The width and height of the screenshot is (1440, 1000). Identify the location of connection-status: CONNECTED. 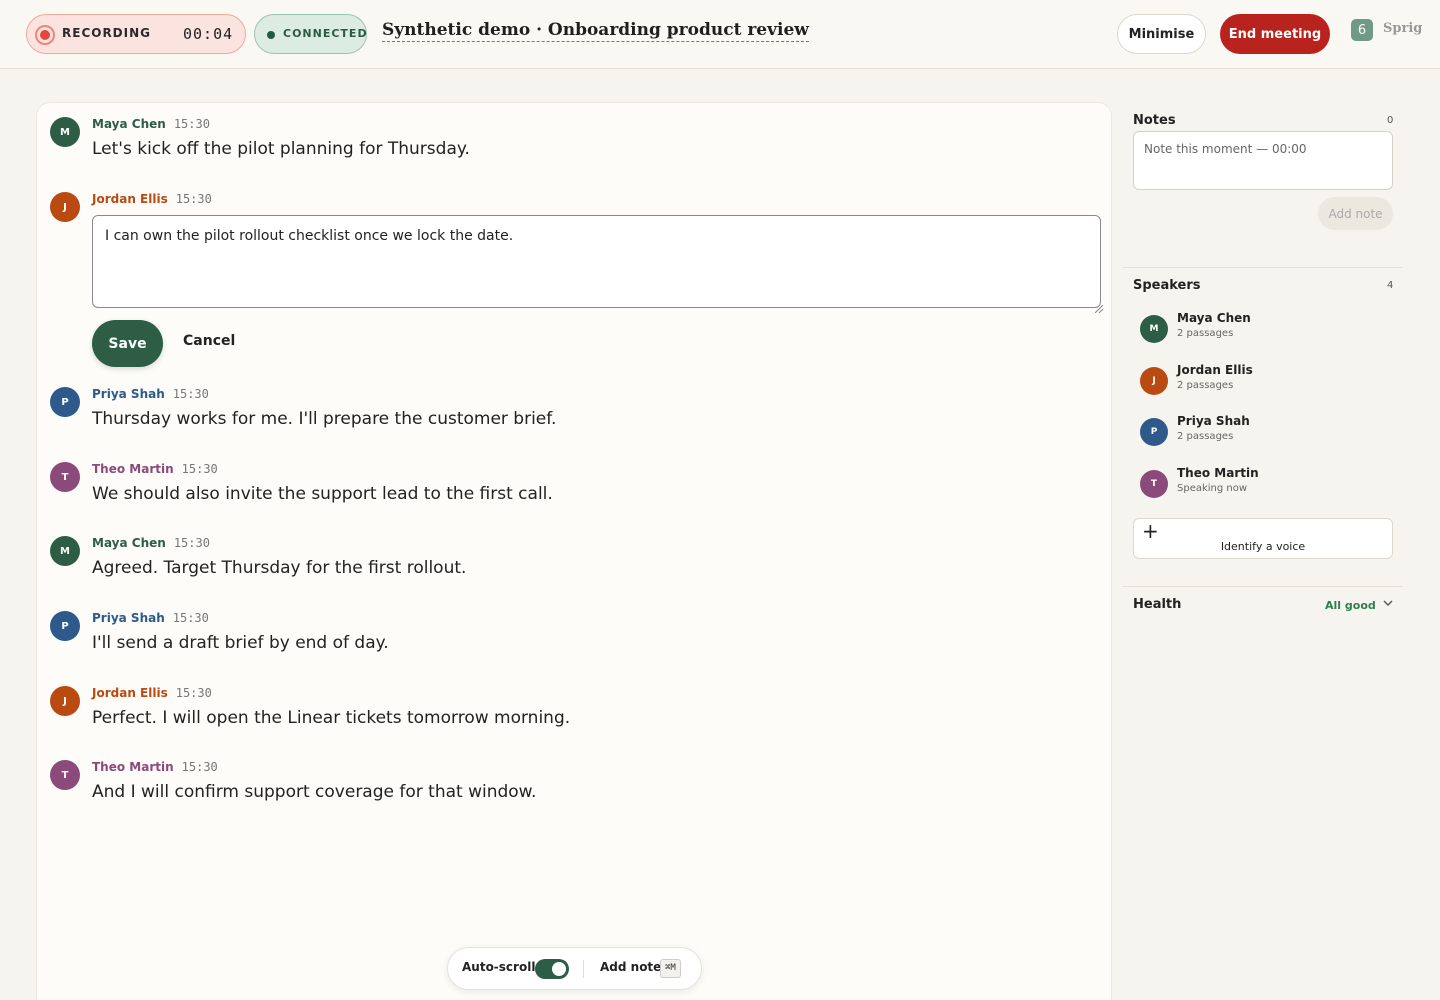
(310, 34).